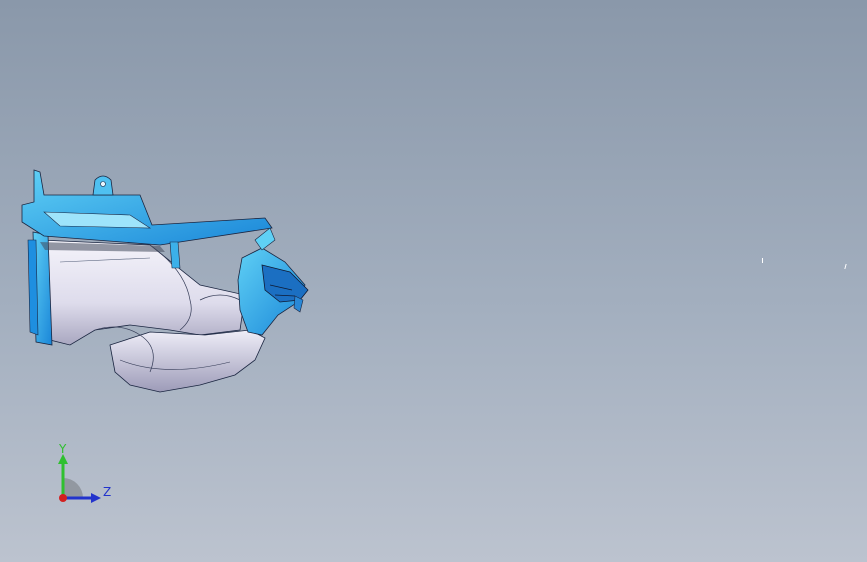 This screenshot has height=562, width=867. What do you see at coordinates (63, 449) in the screenshot?
I see `y-axis-label: Y` at bounding box center [63, 449].